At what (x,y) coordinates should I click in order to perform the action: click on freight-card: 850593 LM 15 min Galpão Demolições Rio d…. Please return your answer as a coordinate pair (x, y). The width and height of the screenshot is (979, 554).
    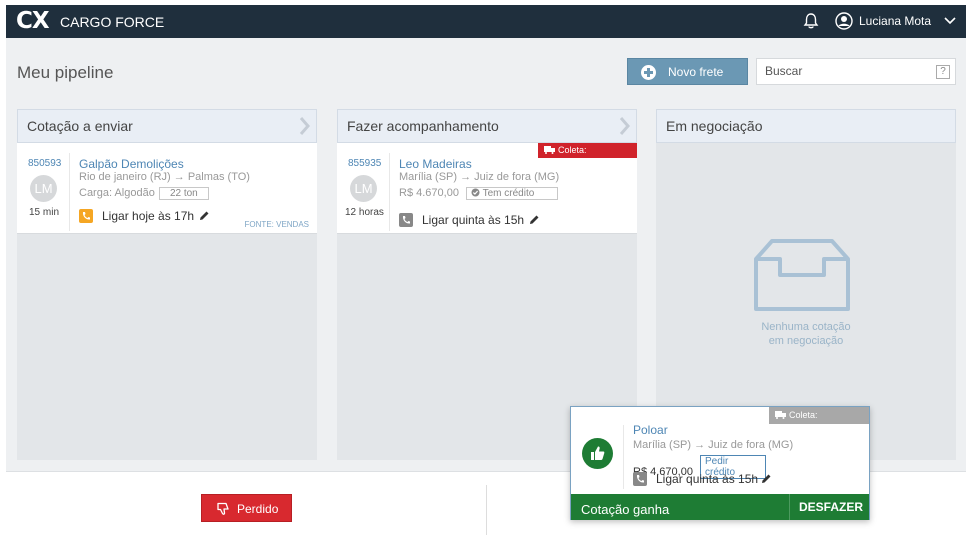
    Looking at the image, I should click on (167, 188).